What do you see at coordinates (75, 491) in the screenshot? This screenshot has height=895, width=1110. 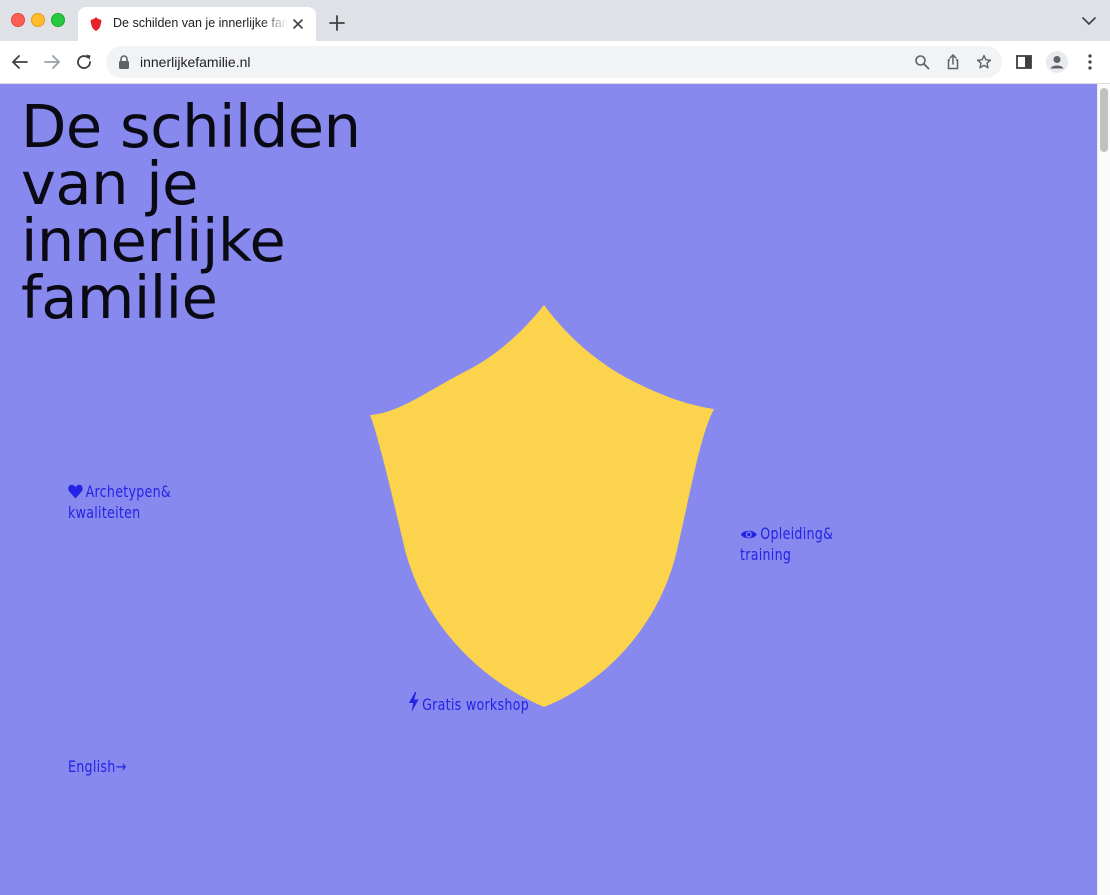 I see `heart-icon` at bounding box center [75, 491].